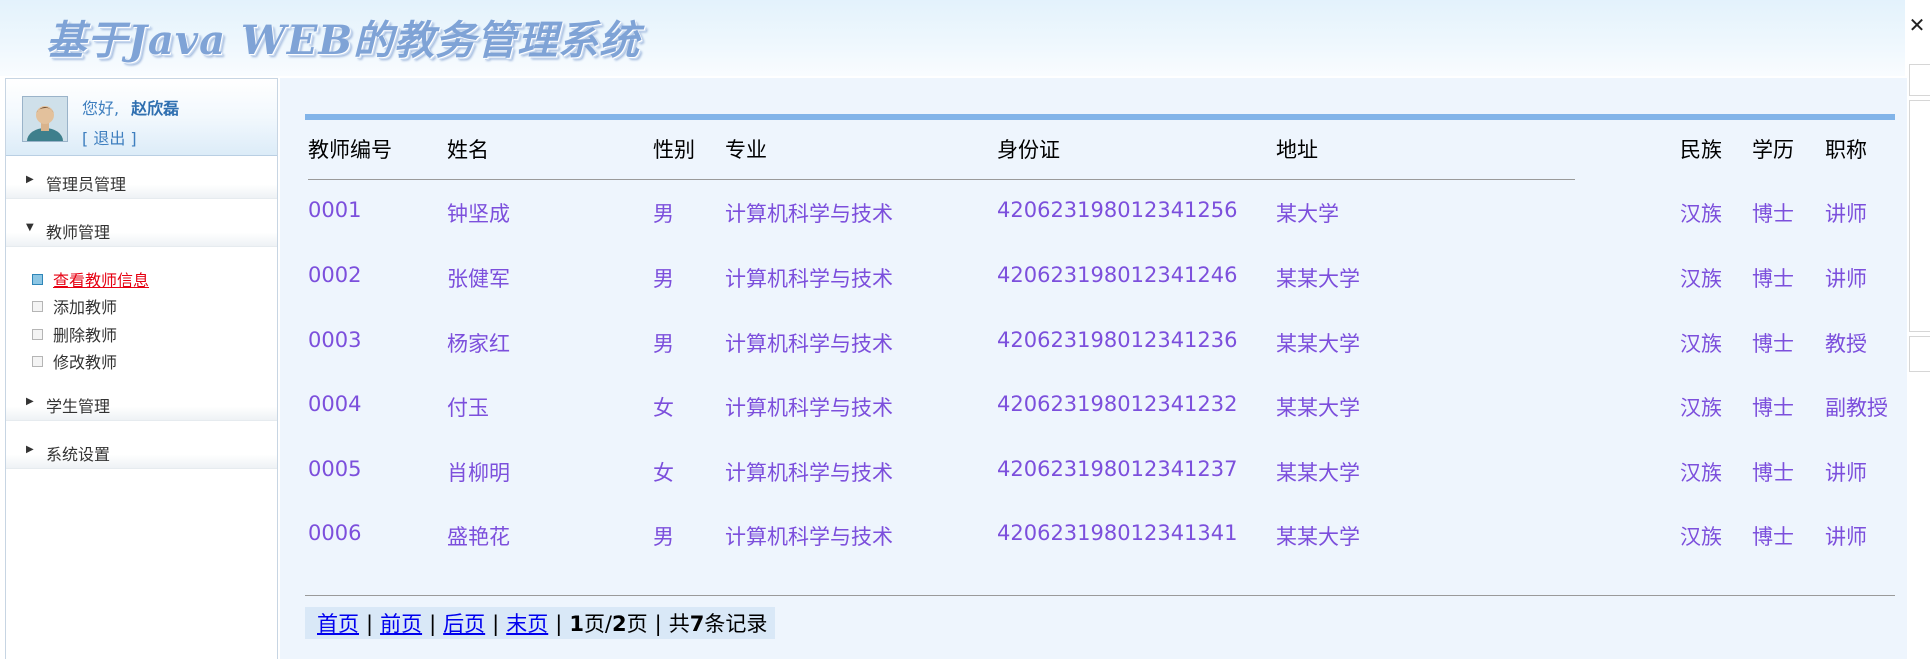  I want to click on cell-teacher-id: 0002, so click(335, 275).